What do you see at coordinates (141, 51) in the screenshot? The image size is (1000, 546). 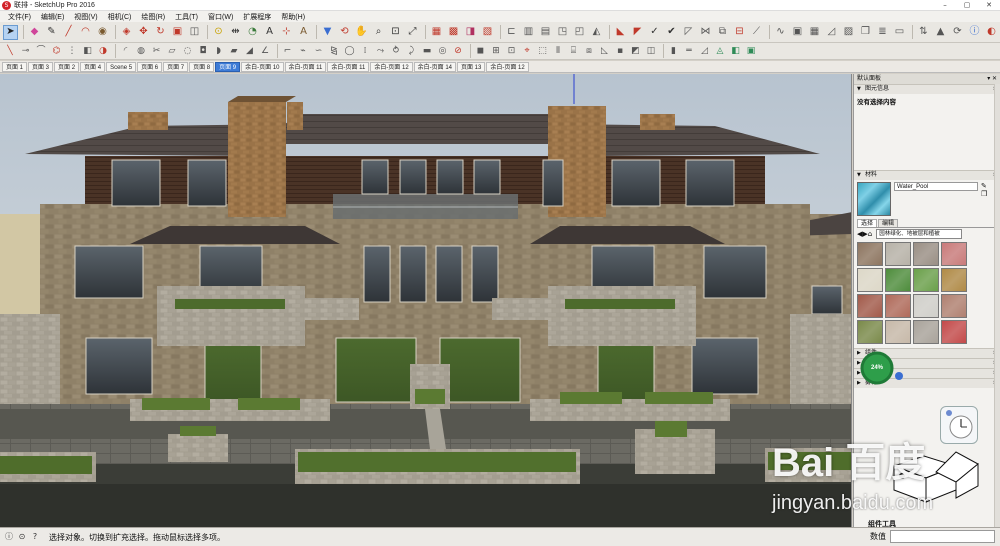 I see `shell-icon: ◍` at bounding box center [141, 51].